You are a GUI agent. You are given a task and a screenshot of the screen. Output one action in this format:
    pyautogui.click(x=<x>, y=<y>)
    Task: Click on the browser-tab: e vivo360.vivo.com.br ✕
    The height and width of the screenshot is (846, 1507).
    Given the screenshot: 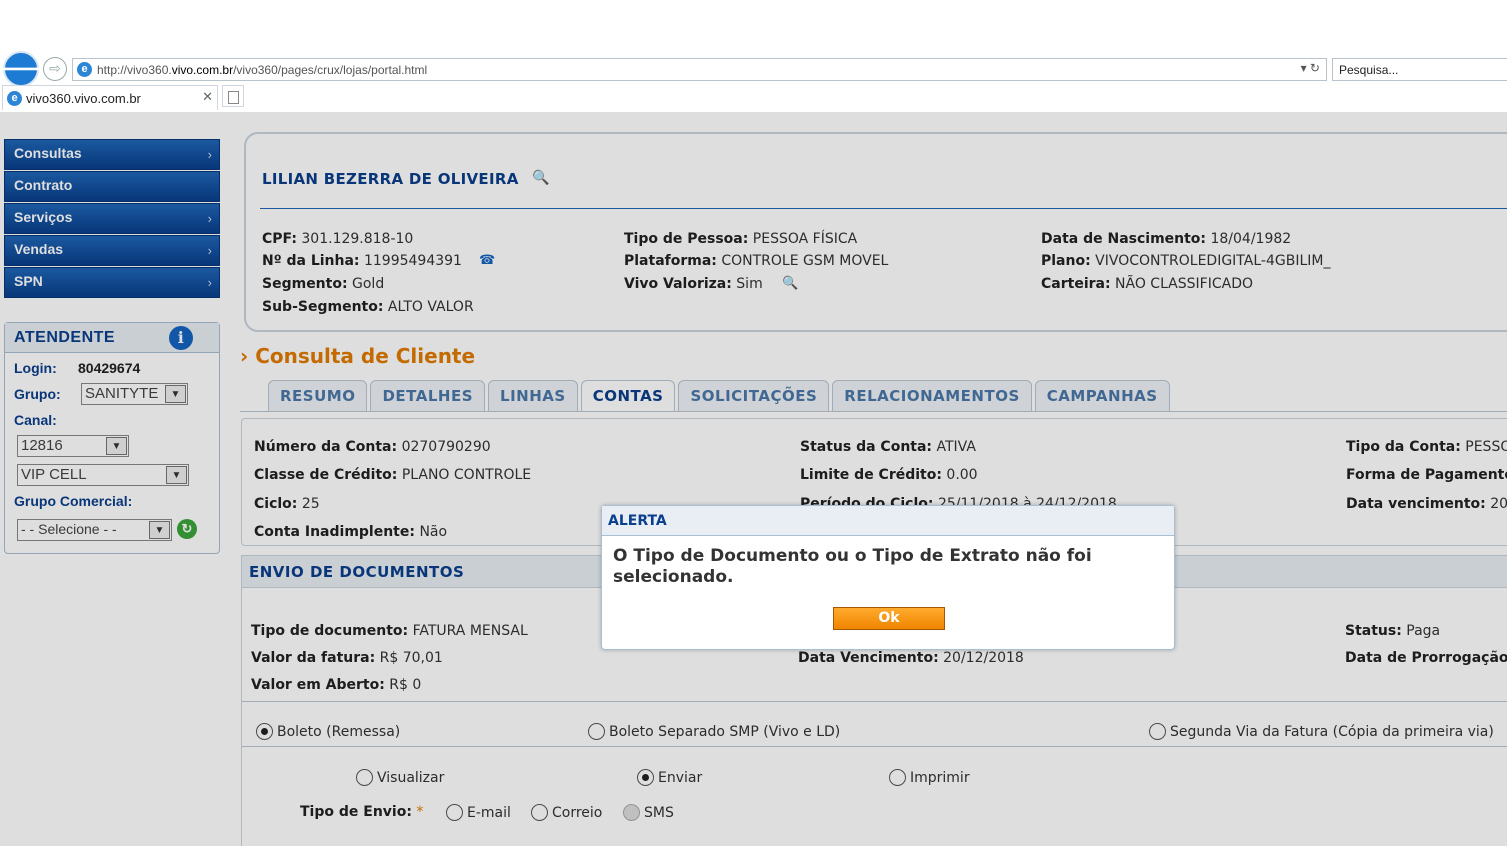 What is the action you would take?
    pyautogui.click(x=110, y=97)
    